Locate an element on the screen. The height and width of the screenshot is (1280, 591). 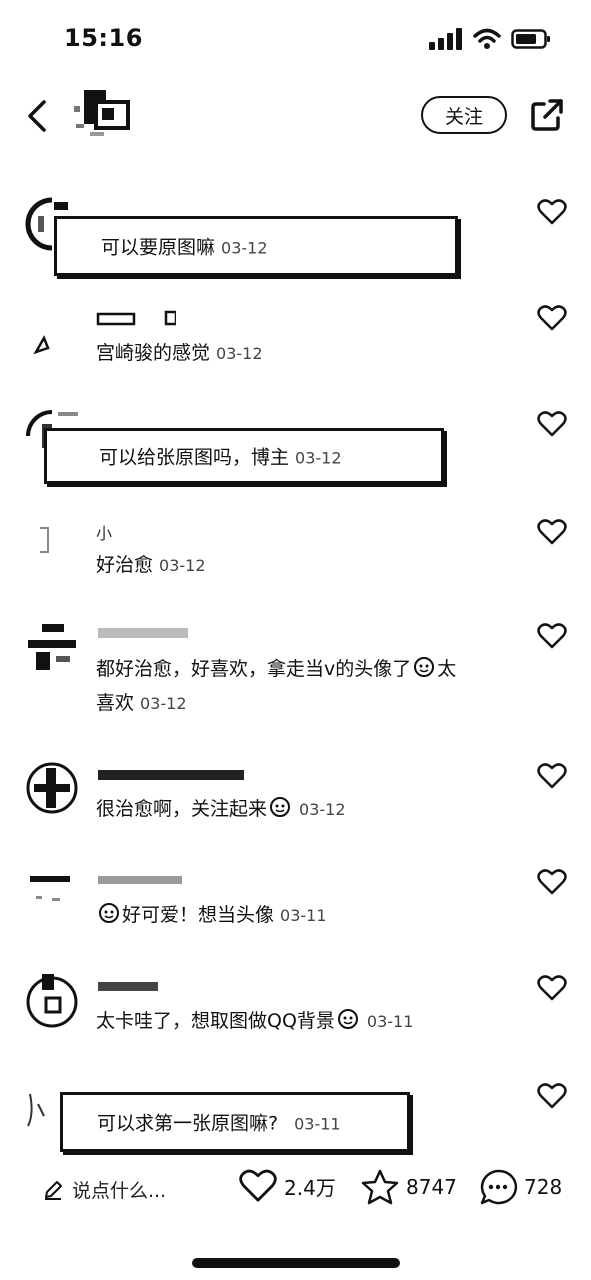
follow-button: 关注 is located at coordinates (464, 115).